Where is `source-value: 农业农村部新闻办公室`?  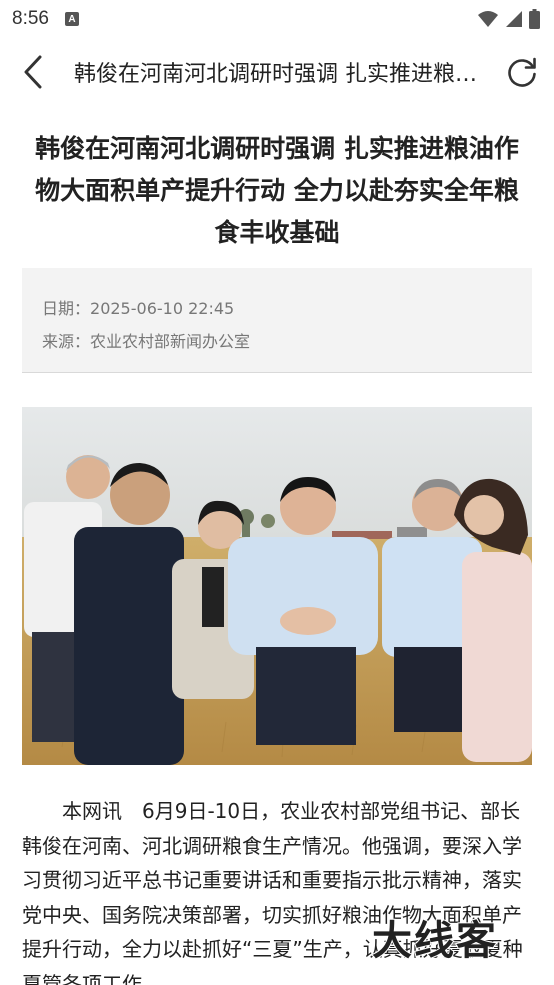 source-value: 农业农村部新闻办公室 is located at coordinates (170, 341).